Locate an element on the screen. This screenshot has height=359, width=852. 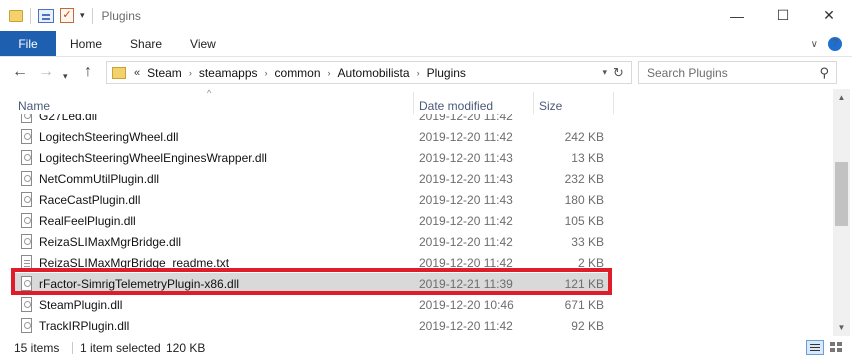
file-row: RaceCastPlugin.dll 2019-12-20 11:43 180 KB is located at coordinates (311, 199).